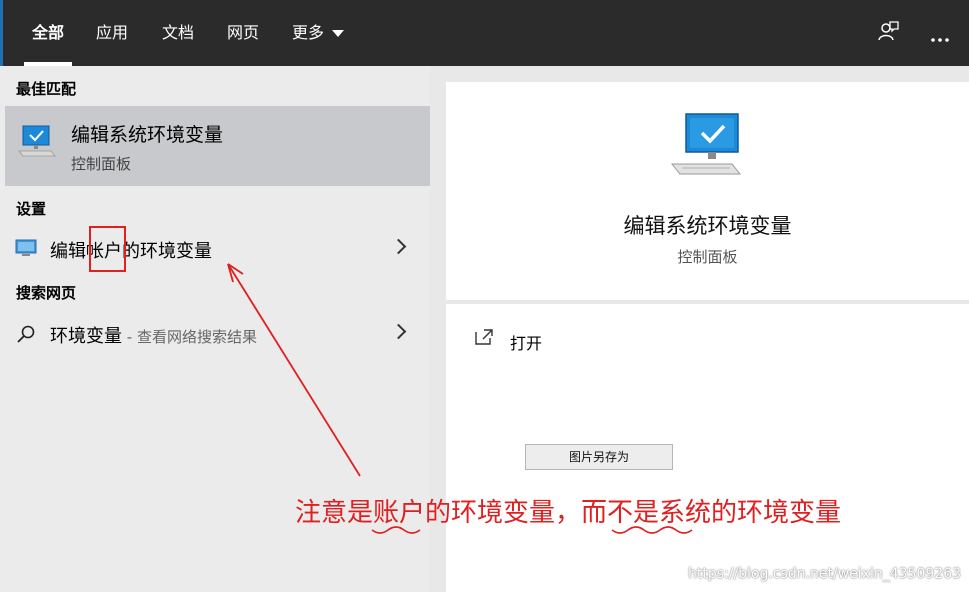 The height and width of the screenshot is (592, 969). Describe the element at coordinates (568, 513) in the screenshot. I see `annotation-note: 注意是账户的环境变量，而不是系统的环境变量` at that location.